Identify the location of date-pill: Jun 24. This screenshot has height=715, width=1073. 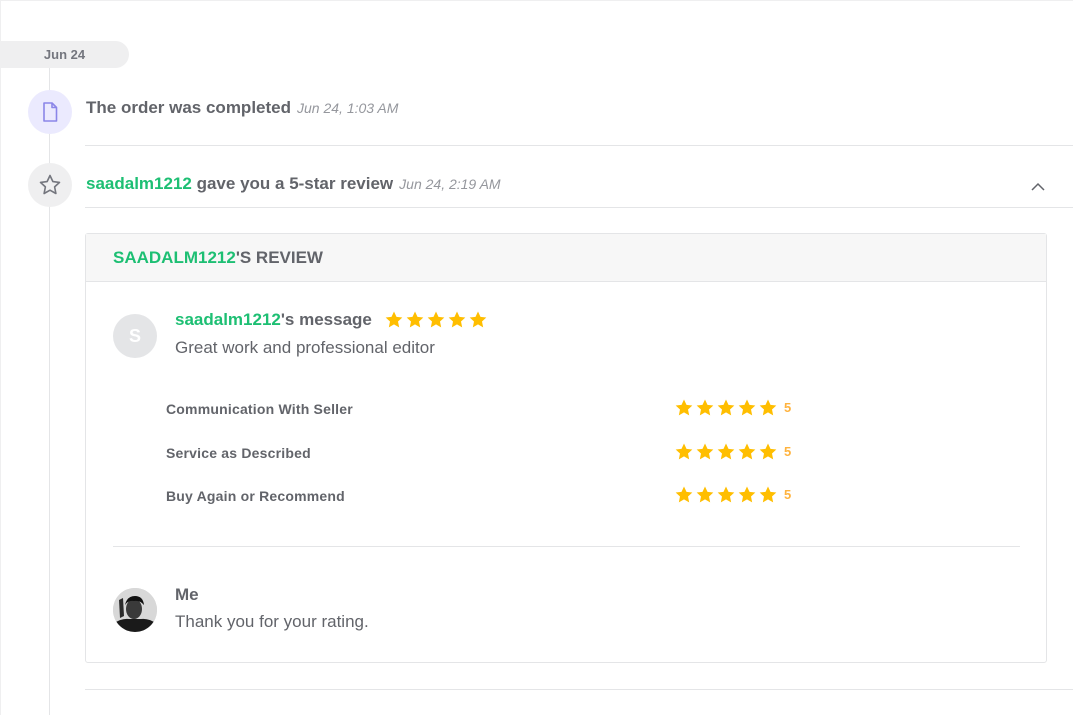
(64, 54).